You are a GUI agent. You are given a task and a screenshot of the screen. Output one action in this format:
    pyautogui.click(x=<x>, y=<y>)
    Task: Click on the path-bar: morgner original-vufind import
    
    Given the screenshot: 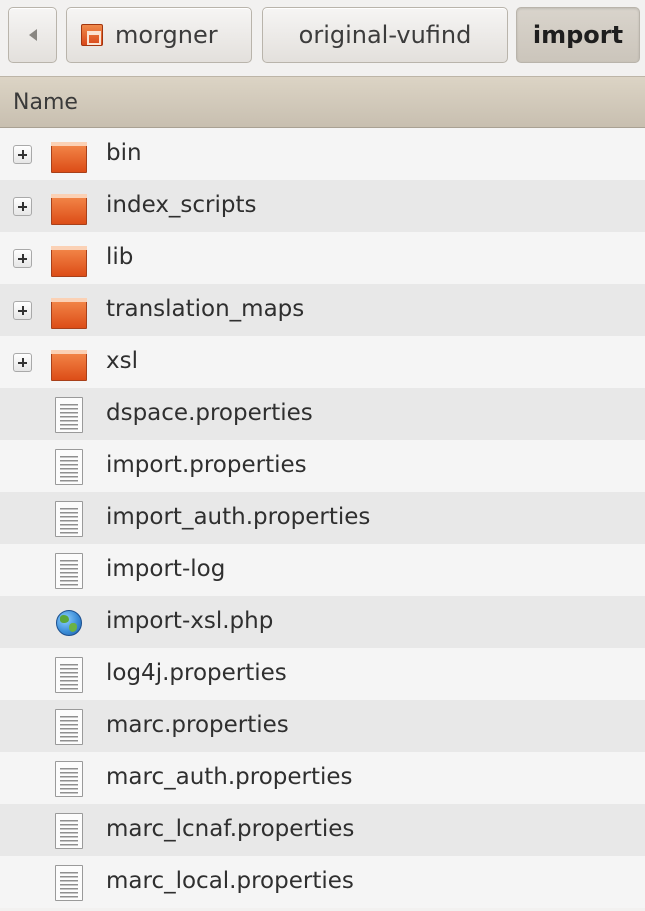 What is the action you would take?
    pyautogui.click(x=322, y=37)
    